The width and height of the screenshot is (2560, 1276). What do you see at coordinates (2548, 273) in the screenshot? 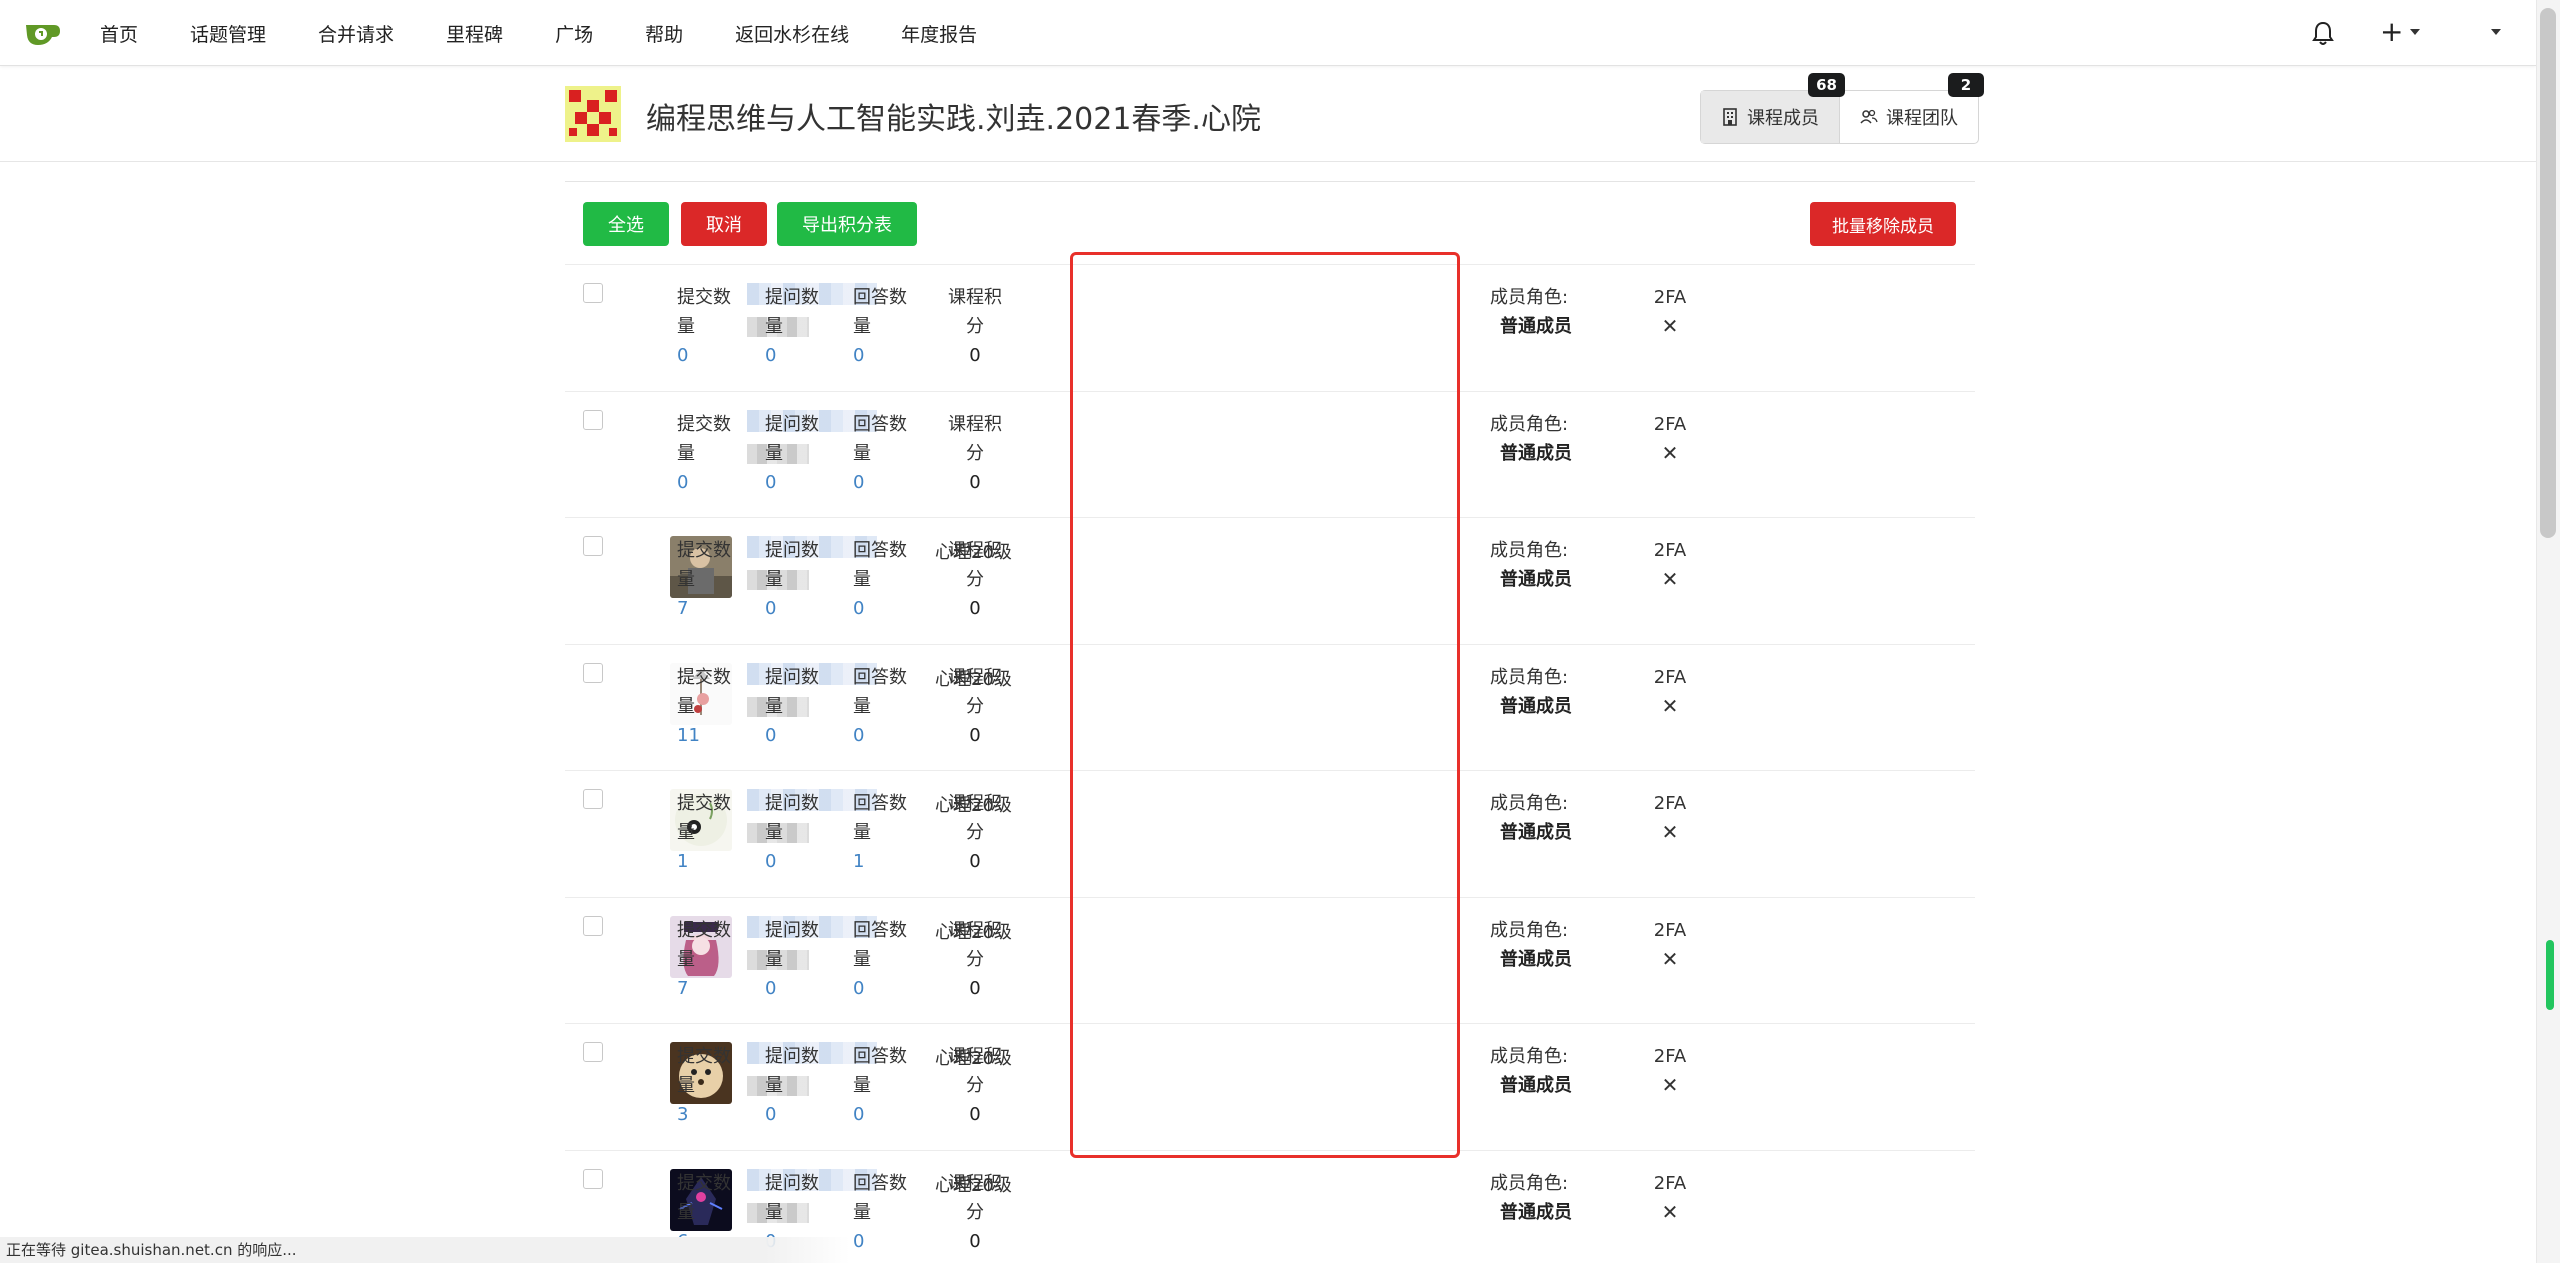
I see `scrollbar-thumb` at bounding box center [2548, 273].